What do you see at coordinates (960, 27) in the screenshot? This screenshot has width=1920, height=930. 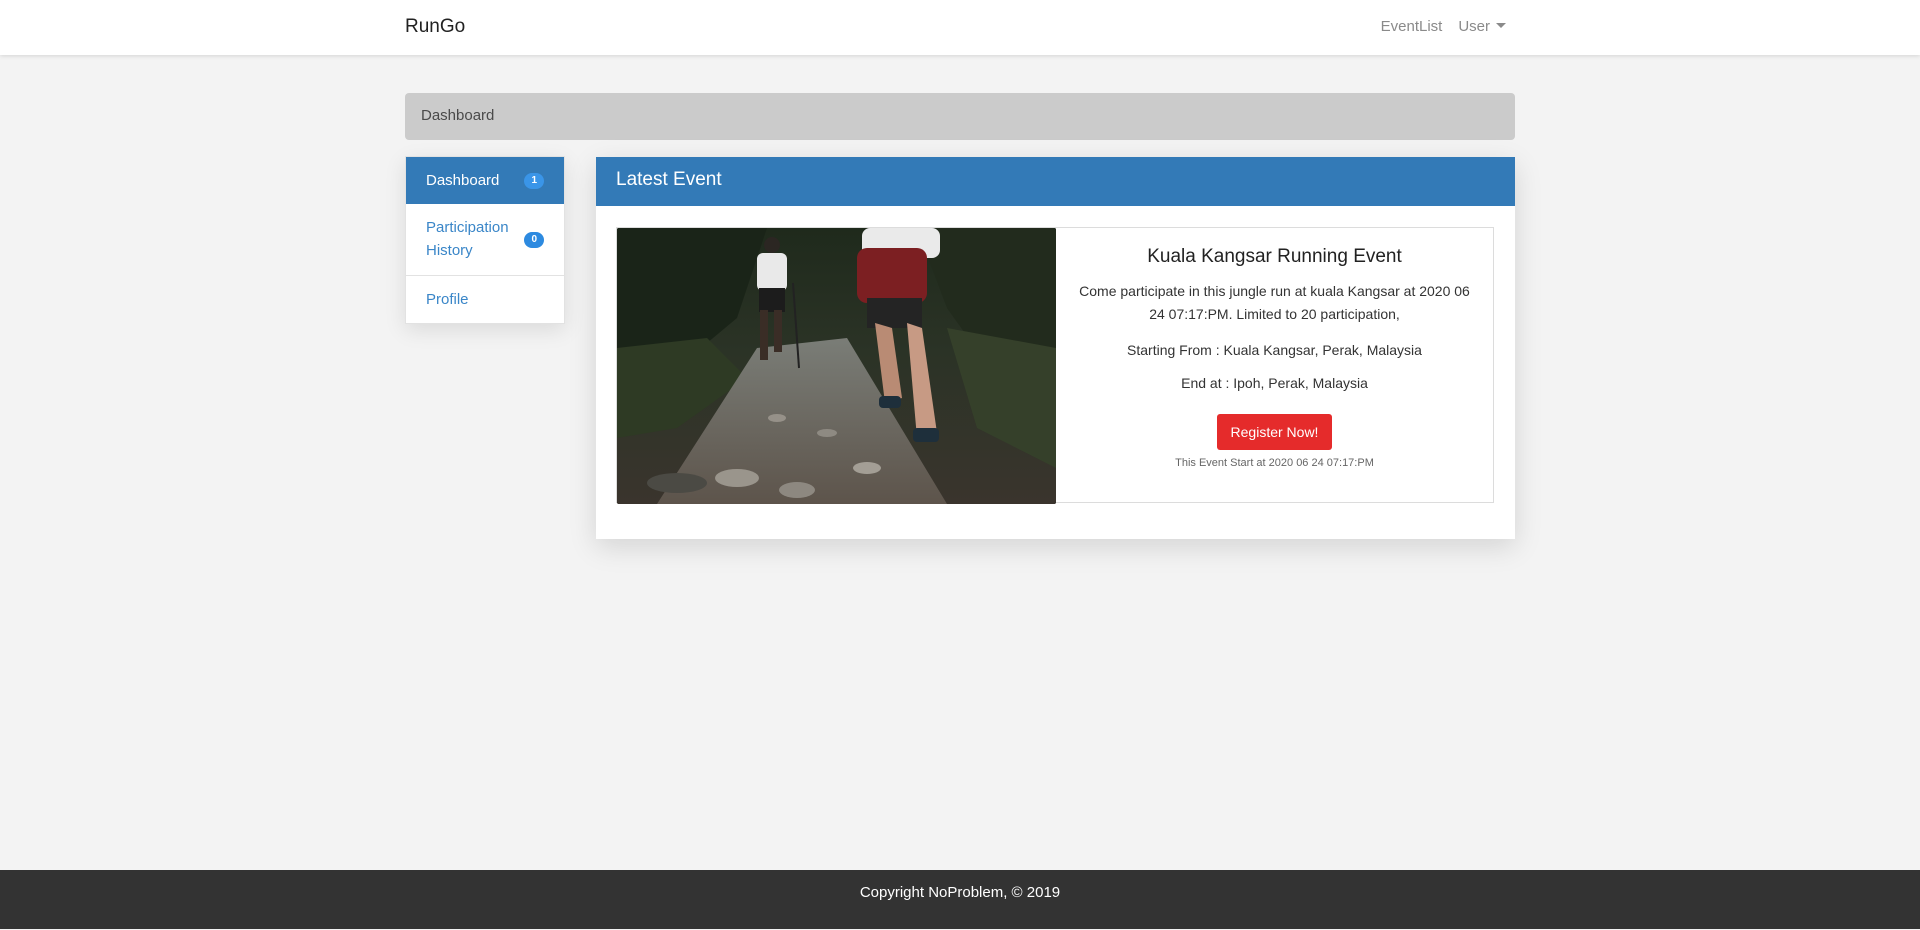 I see `top-navbar: RunGo EventList User` at bounding box center [960, 27].